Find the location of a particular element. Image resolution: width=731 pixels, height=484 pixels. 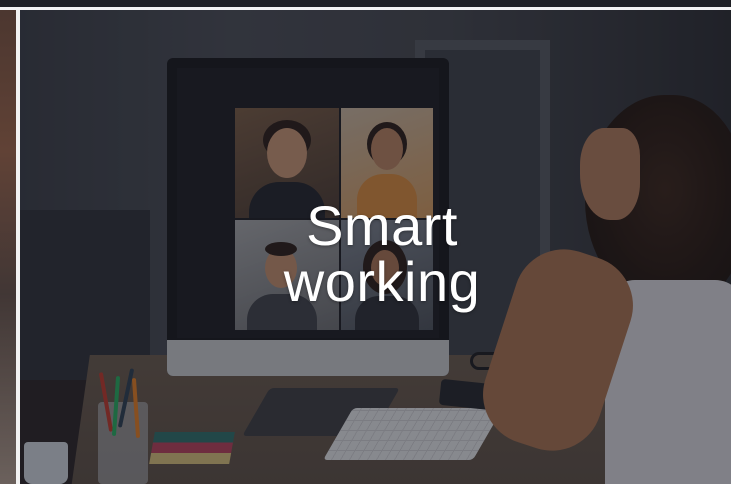

top-strip is located at coordinates (365, 3).